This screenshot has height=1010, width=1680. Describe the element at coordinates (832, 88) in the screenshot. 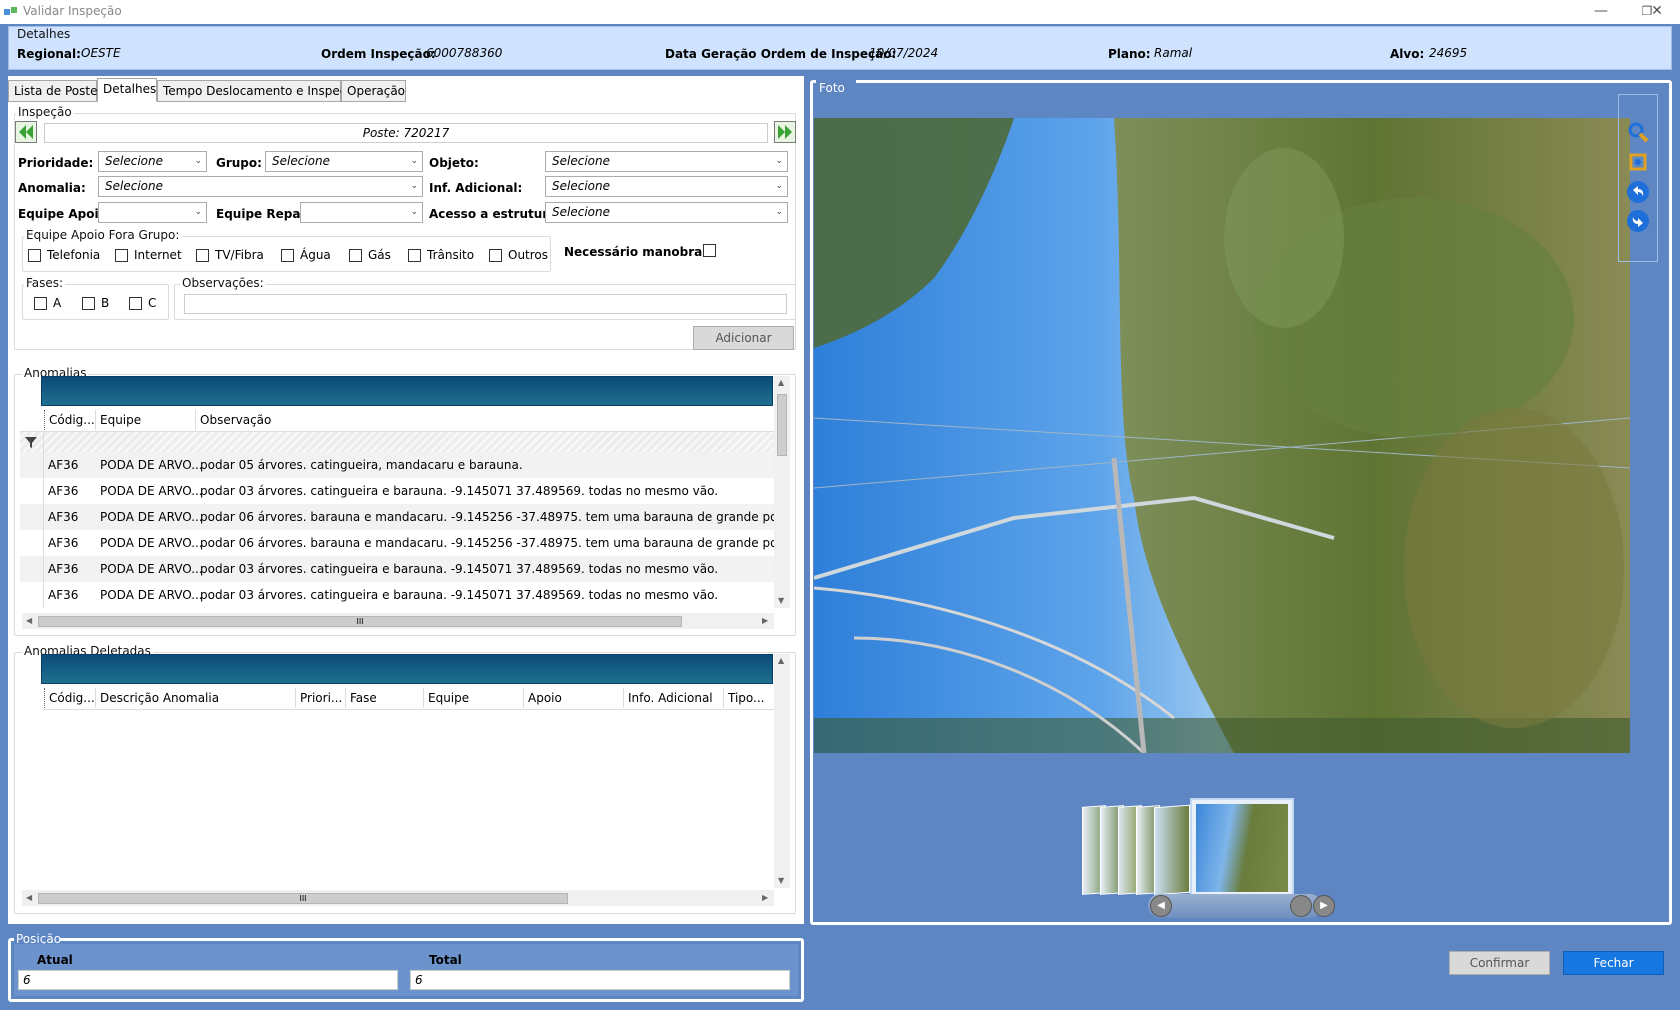

I see `foto-title: Foto` at that location.